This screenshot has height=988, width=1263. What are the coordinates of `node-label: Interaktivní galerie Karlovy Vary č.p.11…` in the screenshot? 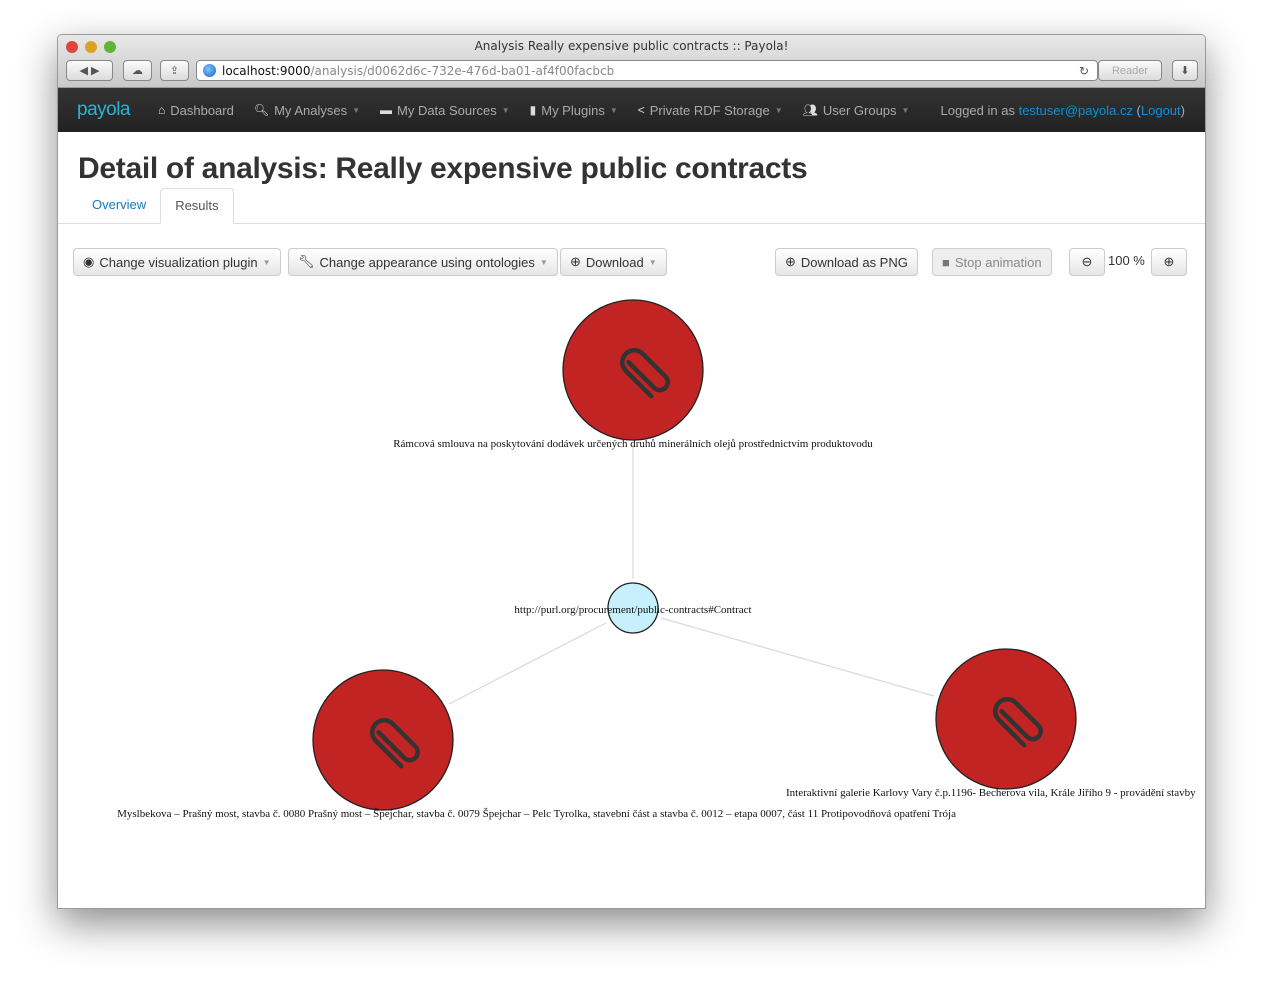 It's located at (991, 793).